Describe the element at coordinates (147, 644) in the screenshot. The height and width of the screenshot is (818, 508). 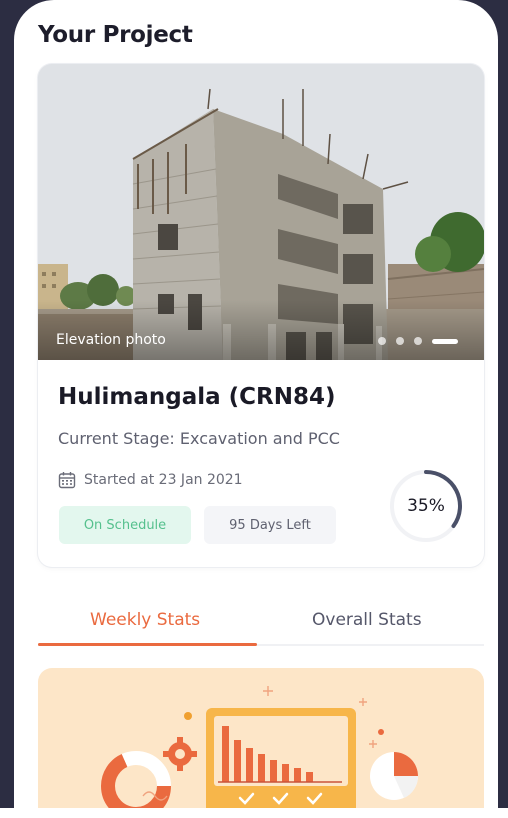
I see `tab-active-indicator` at that location.